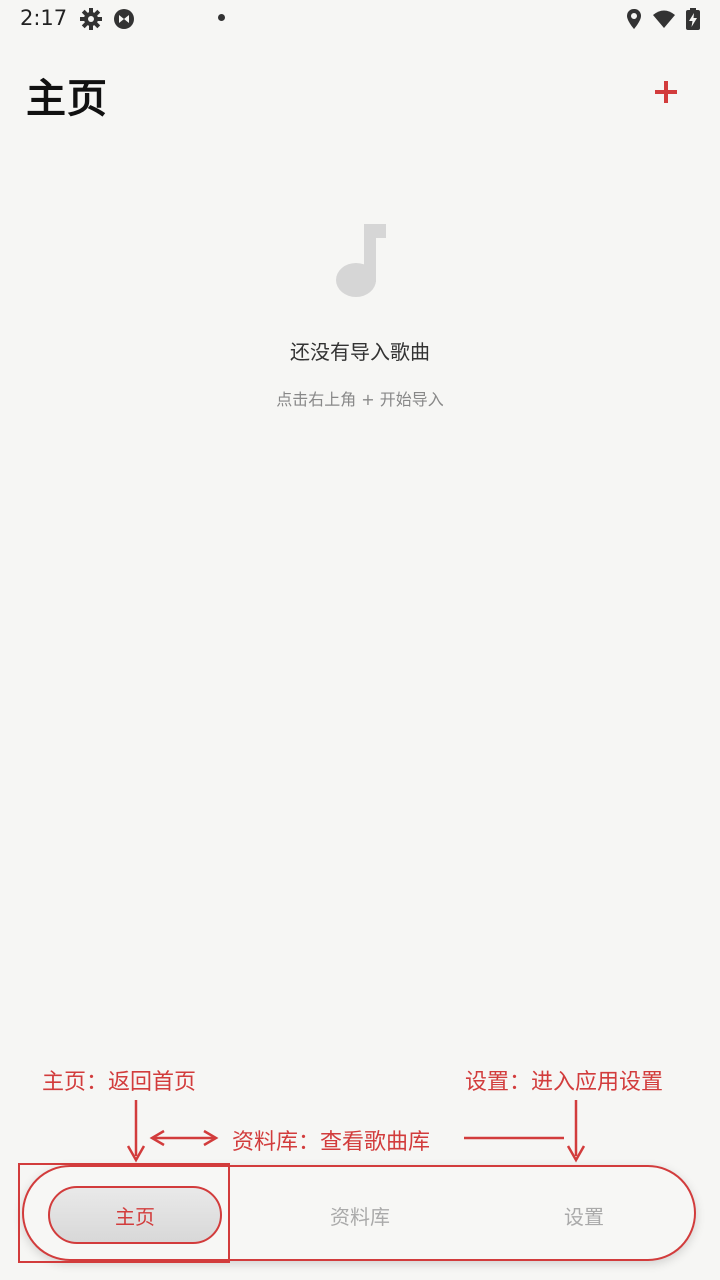 This screenshot has height=1280, width=720. What do you see at coordinates (91, 19) in the screenshot?
I see `gear-icon` at bounding box center [91, 19].